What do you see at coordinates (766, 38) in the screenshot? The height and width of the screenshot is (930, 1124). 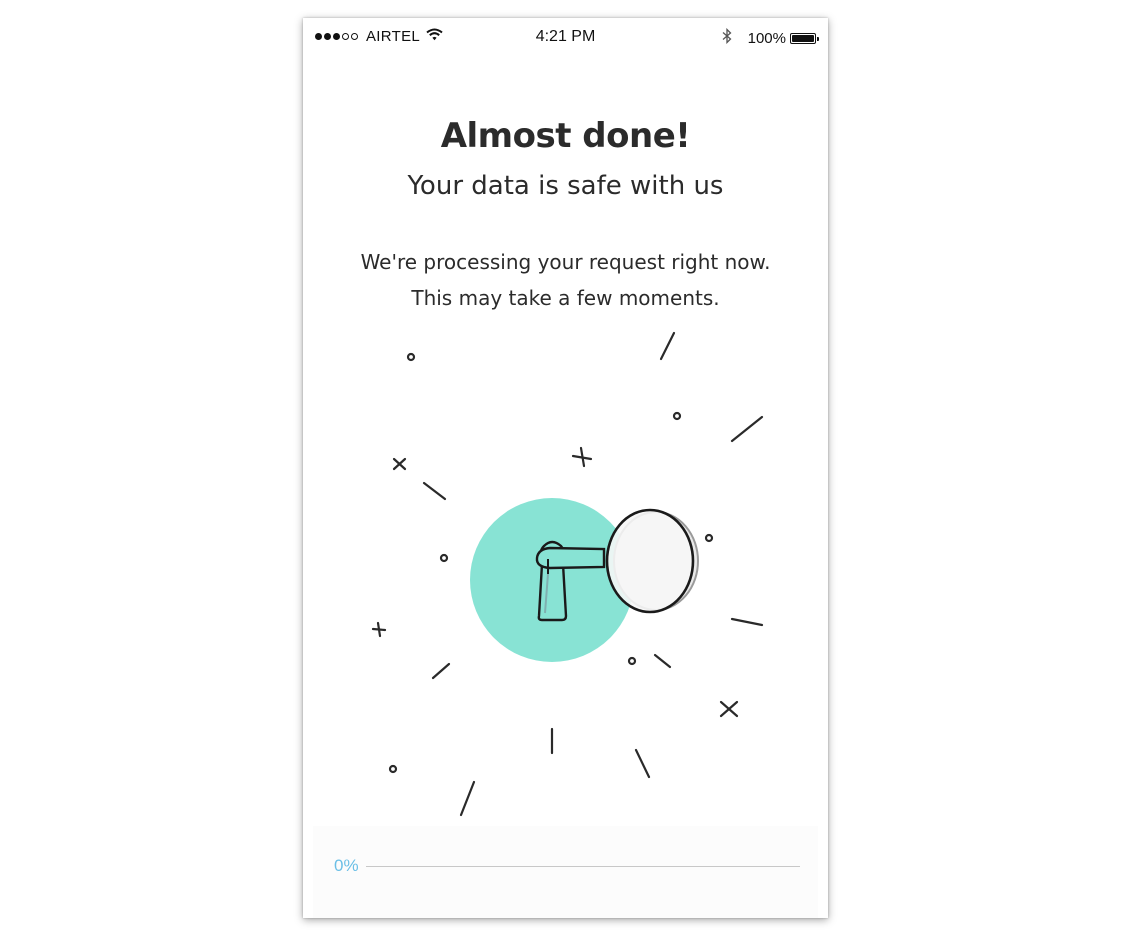 I see `battery-percent: 100%` at bounding box center [766, 38].